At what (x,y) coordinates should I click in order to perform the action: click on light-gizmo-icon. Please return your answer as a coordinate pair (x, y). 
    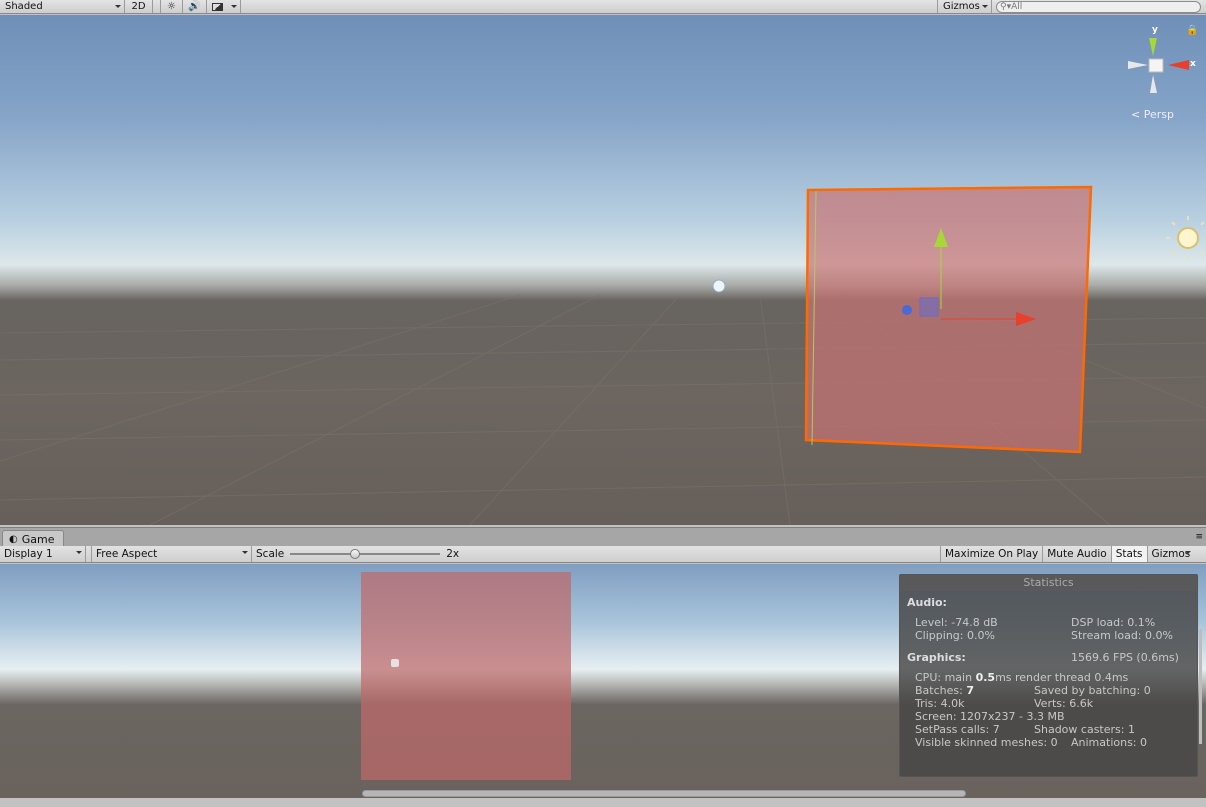
    Looking at the image, I should click on (1185, 238).